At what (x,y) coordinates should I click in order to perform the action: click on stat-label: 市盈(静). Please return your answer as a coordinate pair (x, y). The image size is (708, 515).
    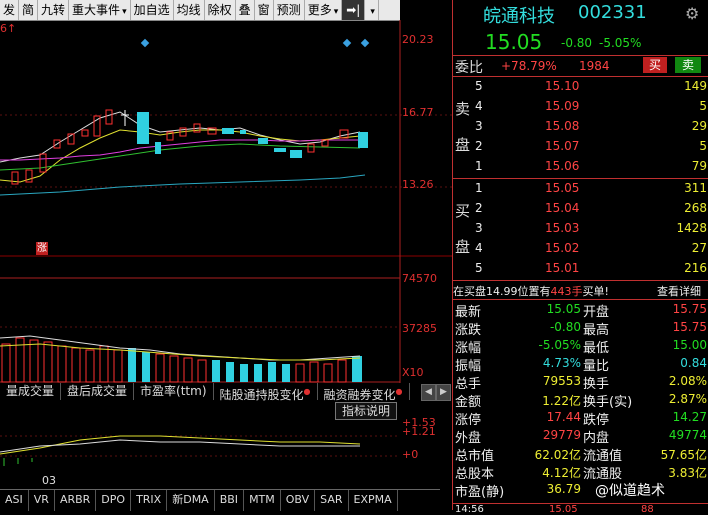
    Looking at the image, I should click on (480, 492).